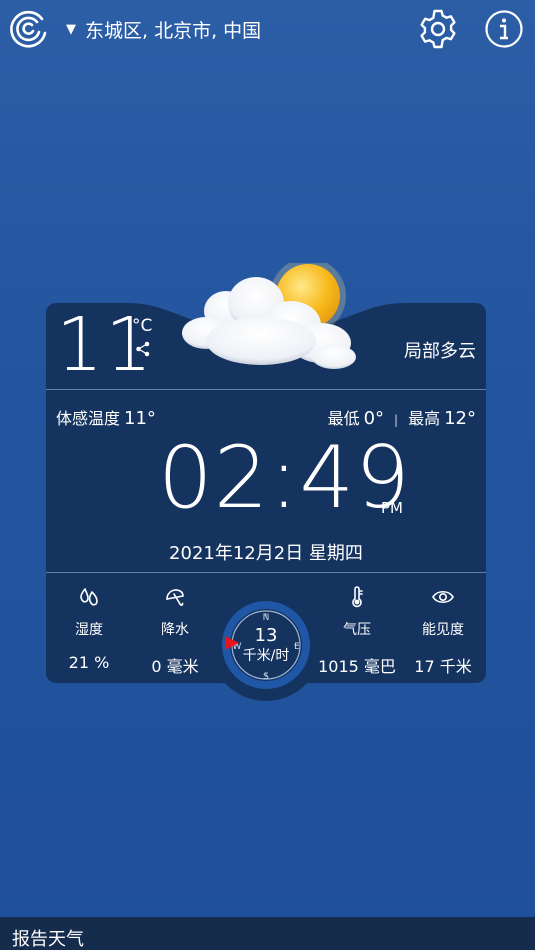 This screenshot has width=535, height=950. What do you see at coordinates (175, 666) in the screenshot?
I see `precipitation-value: 0 毫米` at bounding box center [175, 666].